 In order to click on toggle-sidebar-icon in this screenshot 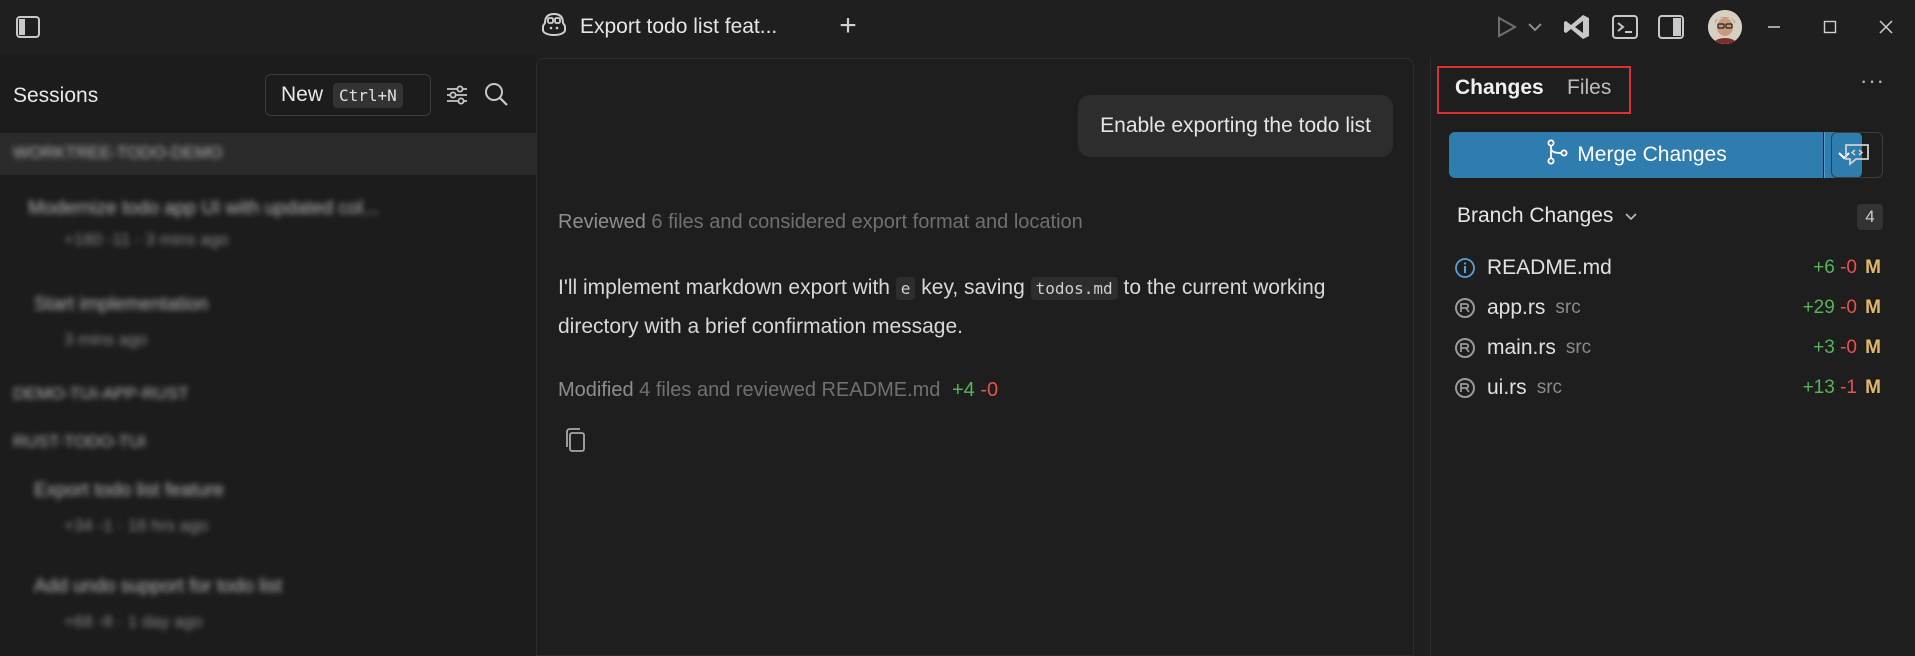, I will do `click(28, 27)`.